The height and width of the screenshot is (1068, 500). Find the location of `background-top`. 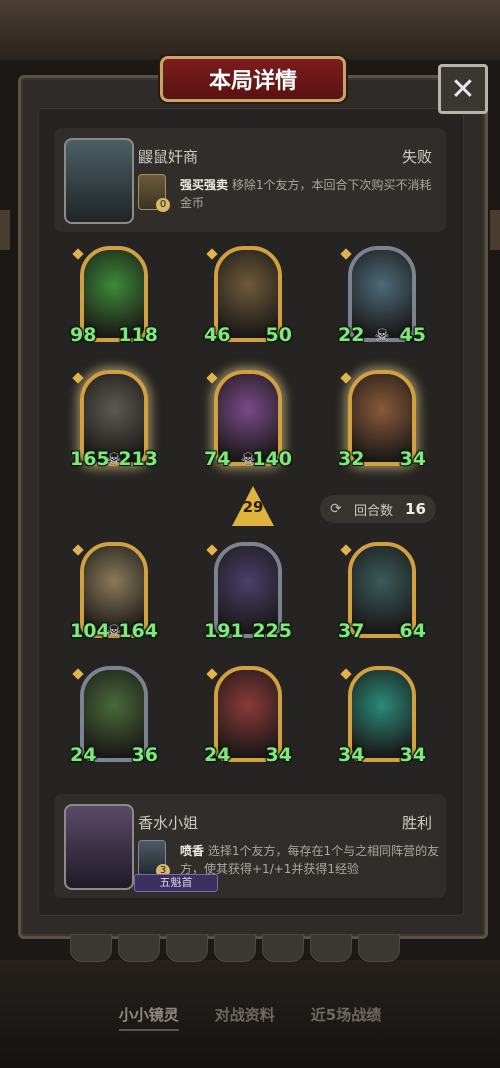

background-top is located at coordinates (250, 30).